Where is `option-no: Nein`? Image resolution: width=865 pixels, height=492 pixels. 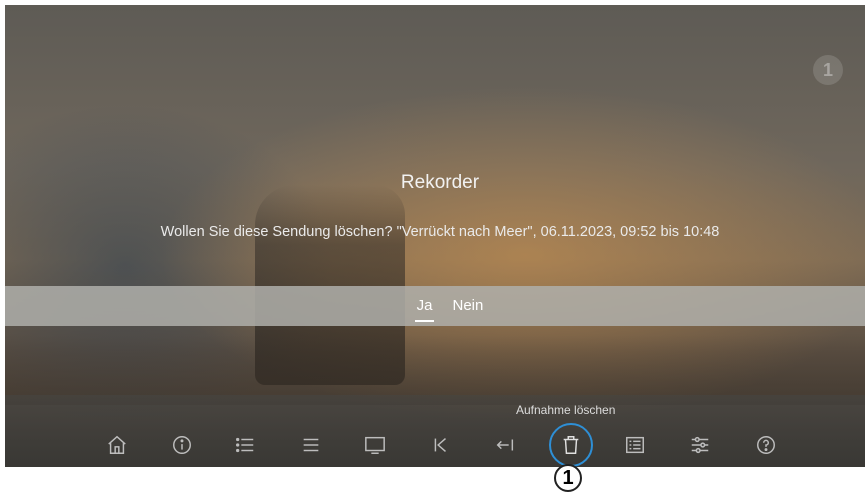
option-no: Nein is located at coordinates (467, 306).